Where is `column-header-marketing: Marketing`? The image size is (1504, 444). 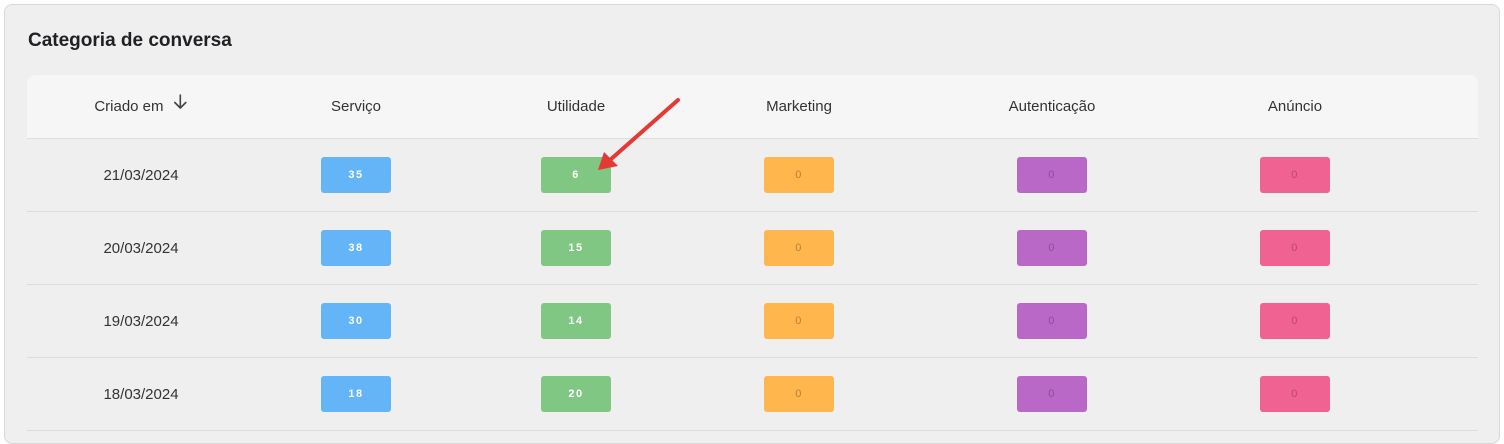 column-header-marketing: Marketing is located at coordinates (799, 106).